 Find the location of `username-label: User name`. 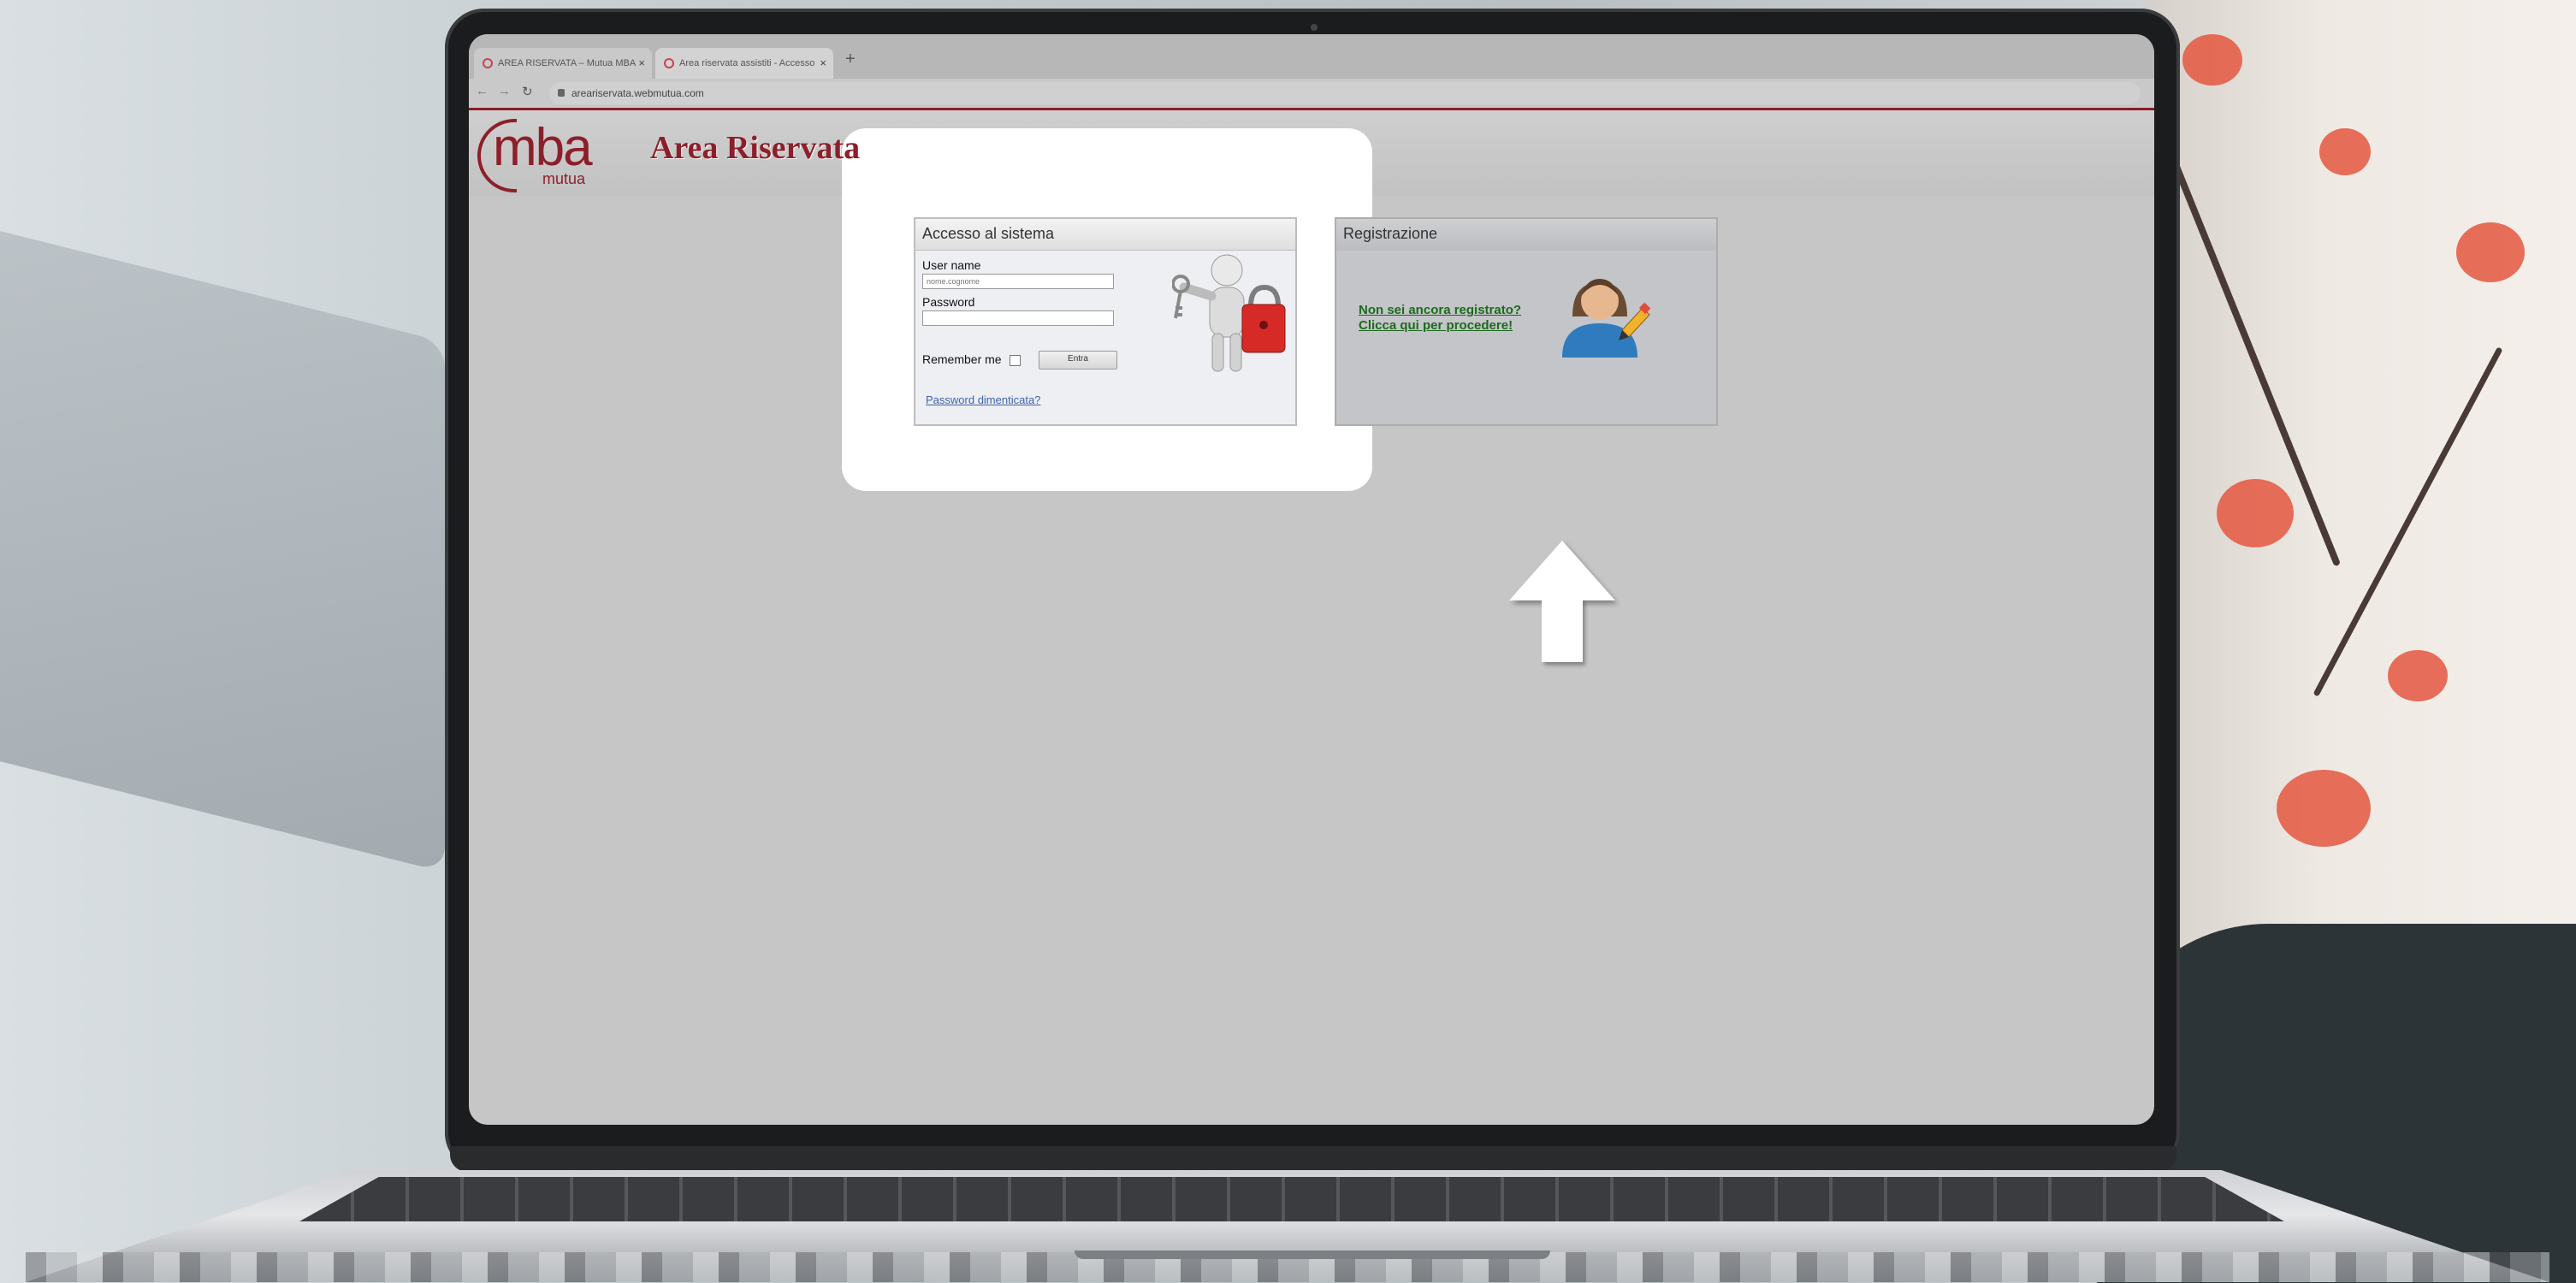

username-label: User name is located at coordinates (952, 265).